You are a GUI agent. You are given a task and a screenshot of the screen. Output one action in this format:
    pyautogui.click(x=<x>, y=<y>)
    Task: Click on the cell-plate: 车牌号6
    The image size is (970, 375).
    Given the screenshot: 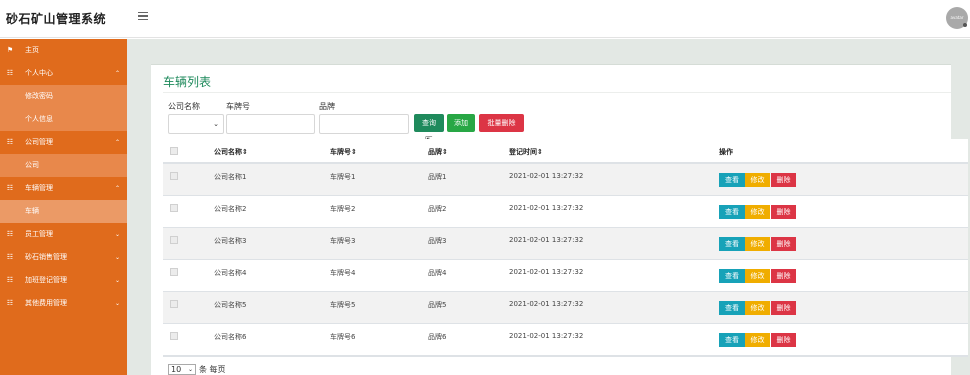 What is the action you would take?
    pyautogui.click(x=343, y=337)
    